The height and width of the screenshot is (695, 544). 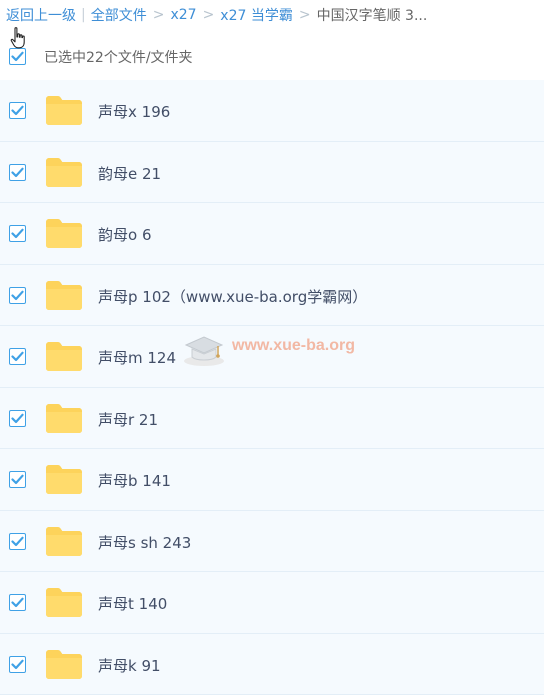 I want to click on selection-count-label: 已选中22个文件/文件夹, so click(x=118, y=57).